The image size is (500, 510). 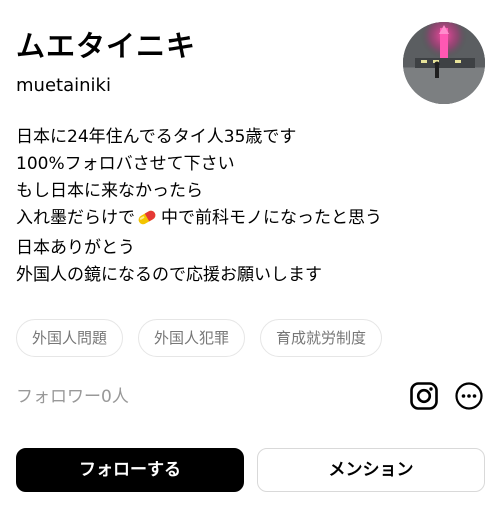 I want to click on instagram-icon, so click(x=424, y=396).